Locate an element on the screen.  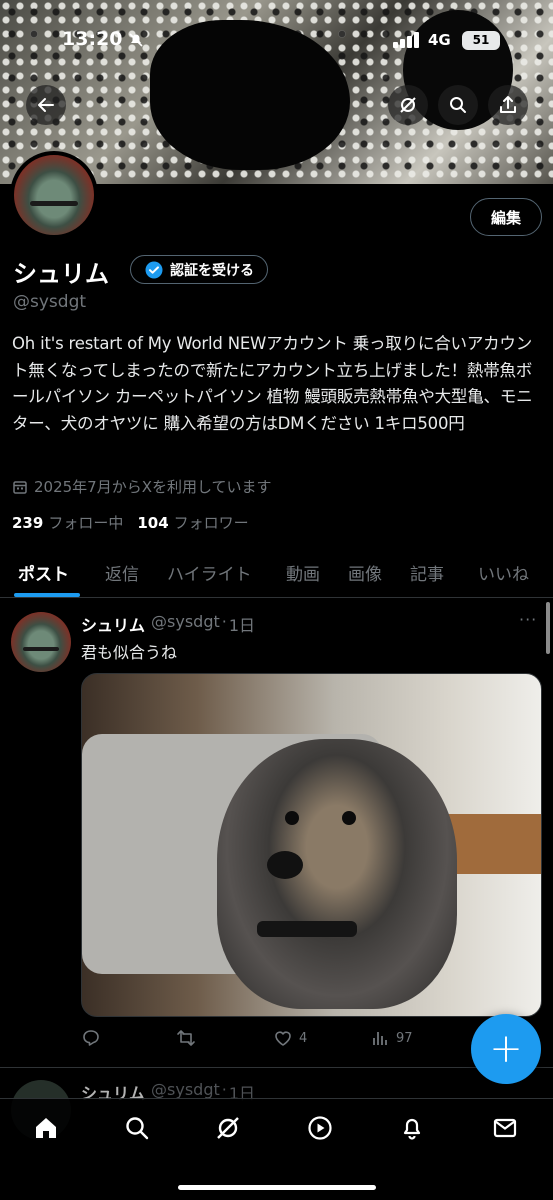
followers-link: 104 フォロワー is located at coordinates (192, 522).